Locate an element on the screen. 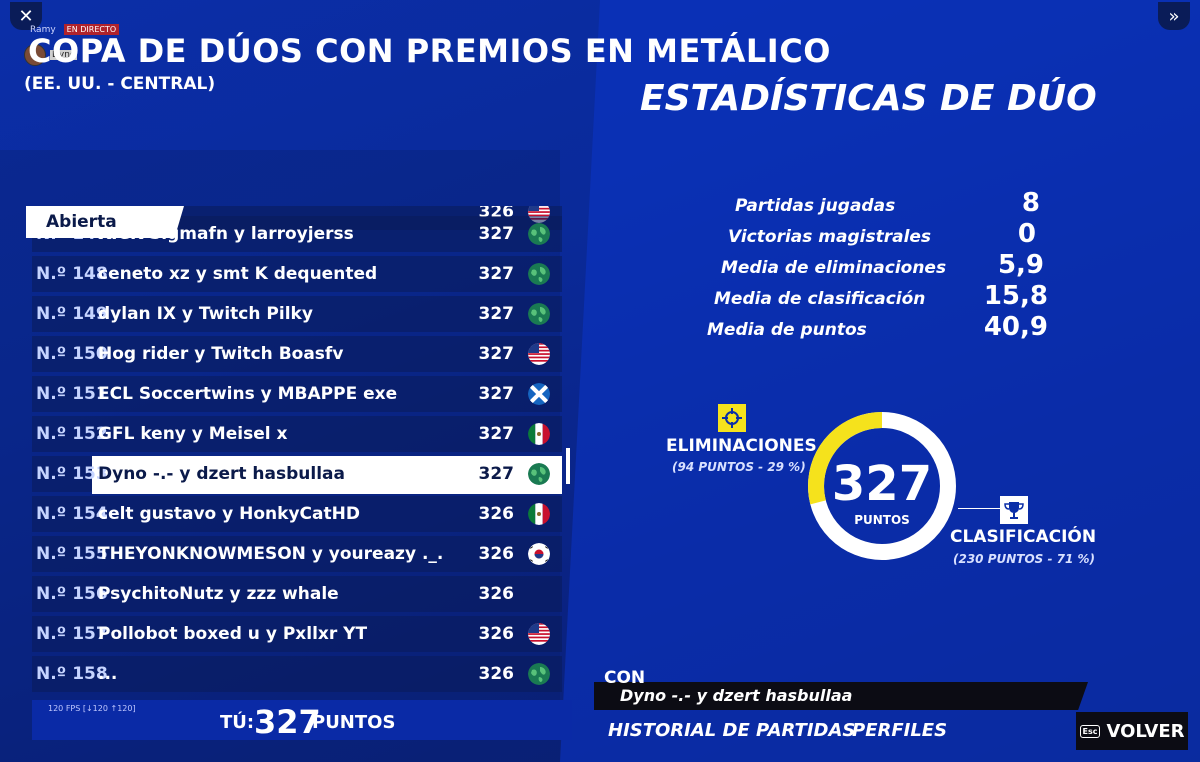  stat-label: Partidas jugadas is located at coordinates (815, 206).